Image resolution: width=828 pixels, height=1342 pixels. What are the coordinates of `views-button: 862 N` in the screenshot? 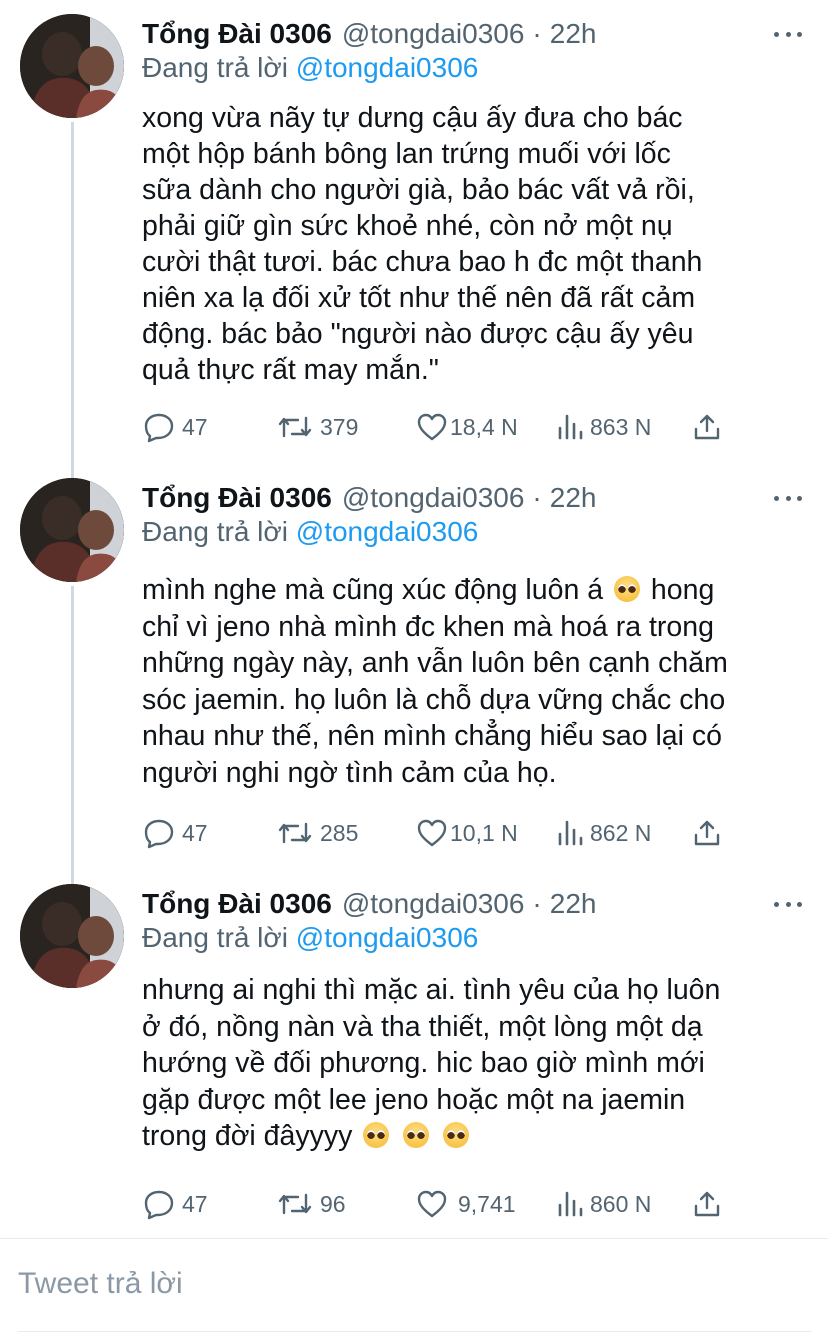 It's located at (603, 833).